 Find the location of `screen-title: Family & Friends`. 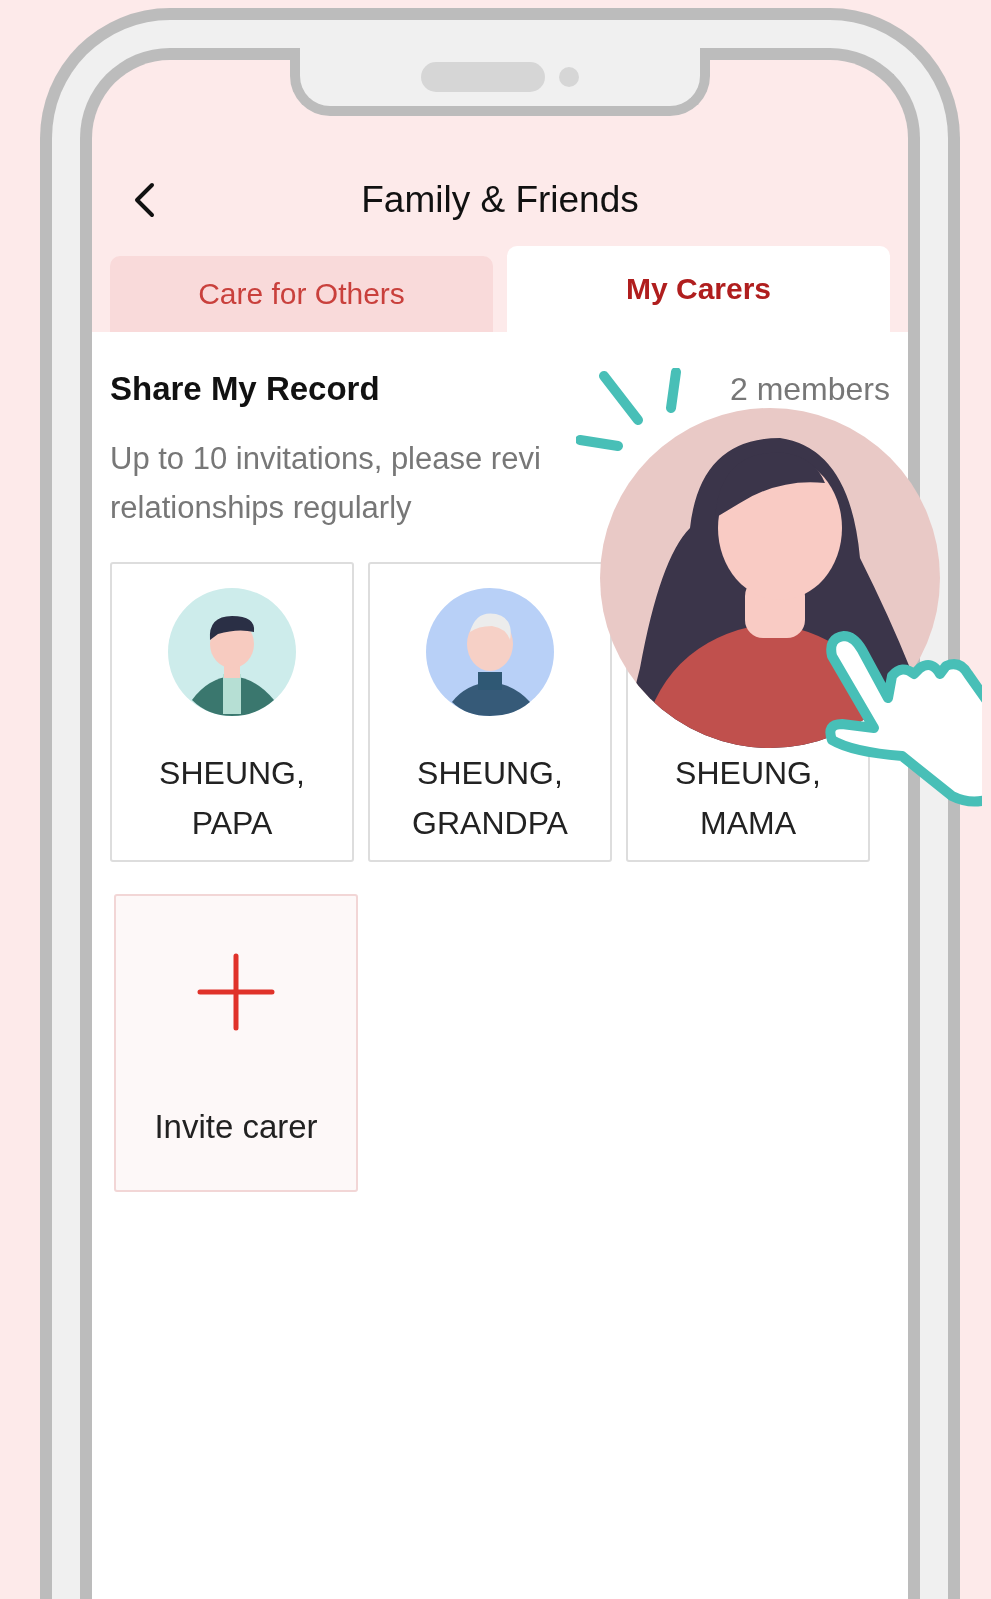

screen-title: Family & Friends is located at coordinates (500, 200).